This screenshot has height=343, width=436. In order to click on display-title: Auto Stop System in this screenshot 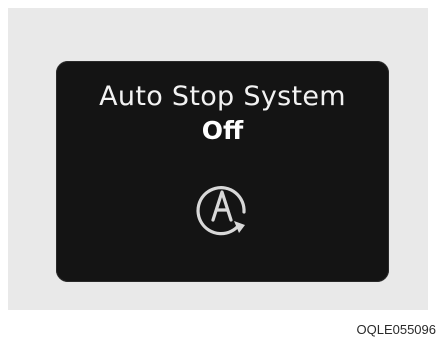, I will do `click(222, 96)`.